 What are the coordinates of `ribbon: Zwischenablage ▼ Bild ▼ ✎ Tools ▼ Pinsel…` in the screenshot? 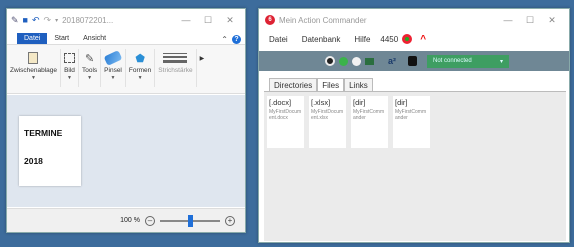 It's located at (126, 69).